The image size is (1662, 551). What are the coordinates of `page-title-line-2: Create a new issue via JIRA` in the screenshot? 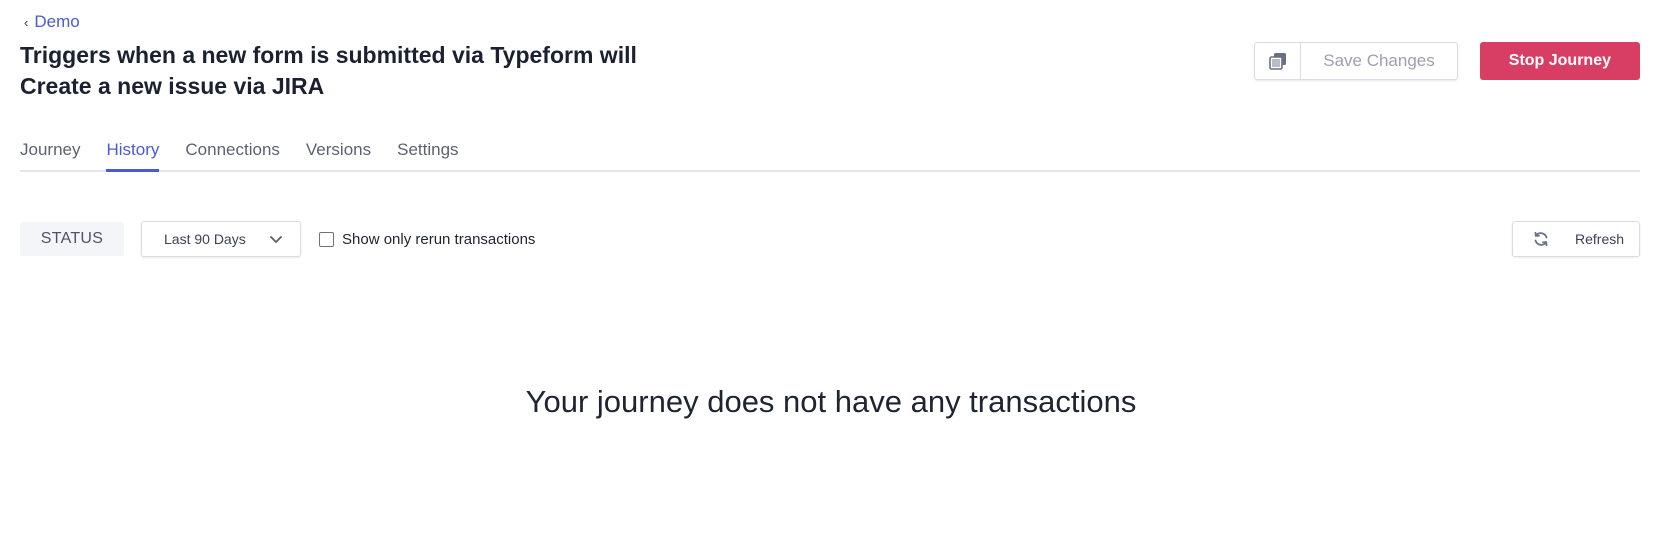 It's located at (172, 86).